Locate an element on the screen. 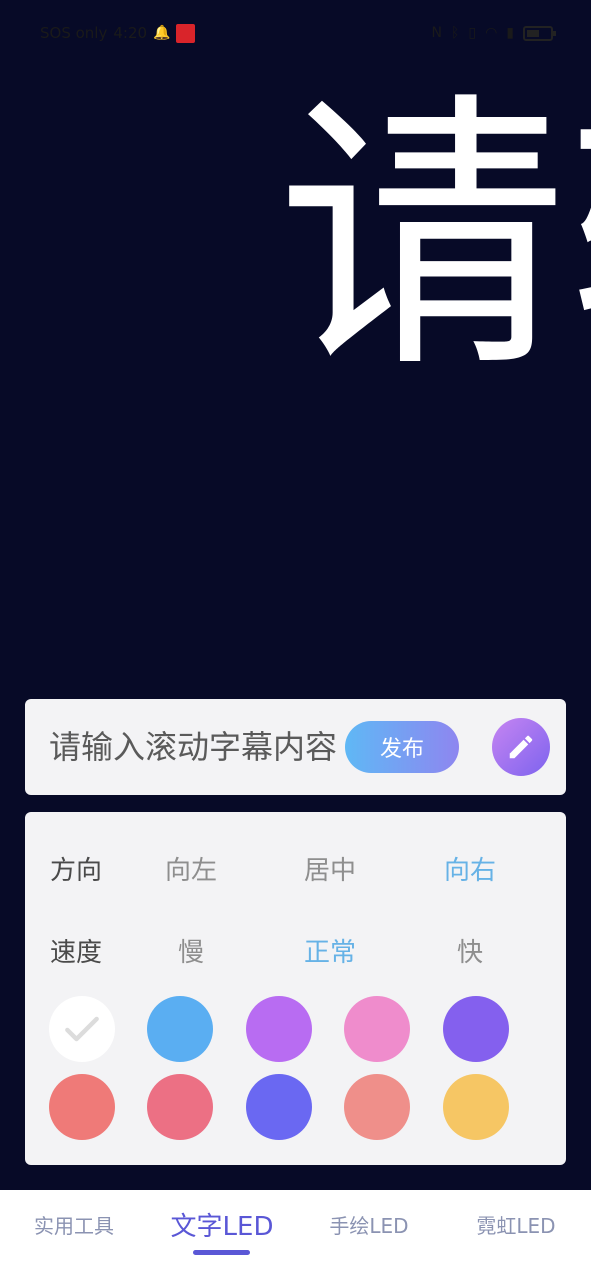  tab-label: 手绘LED is located at coordinates (369, 1225).